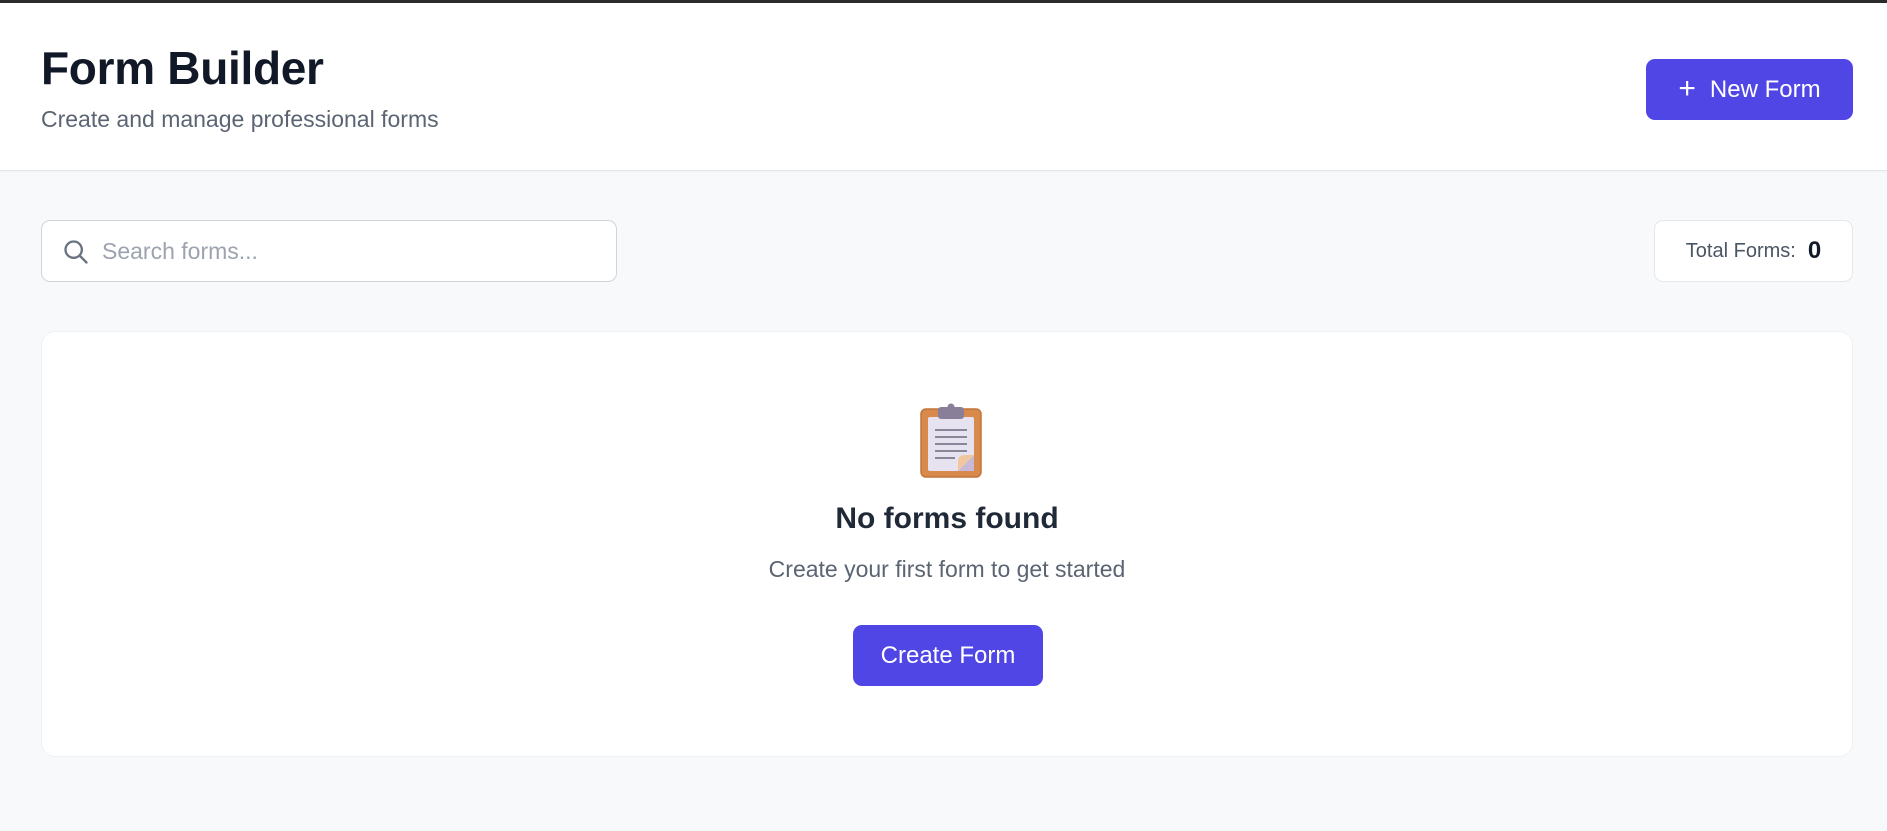  Describe the element at coordinates (951, 440) in the screenshot. I see `clipboard-icon` at that location.